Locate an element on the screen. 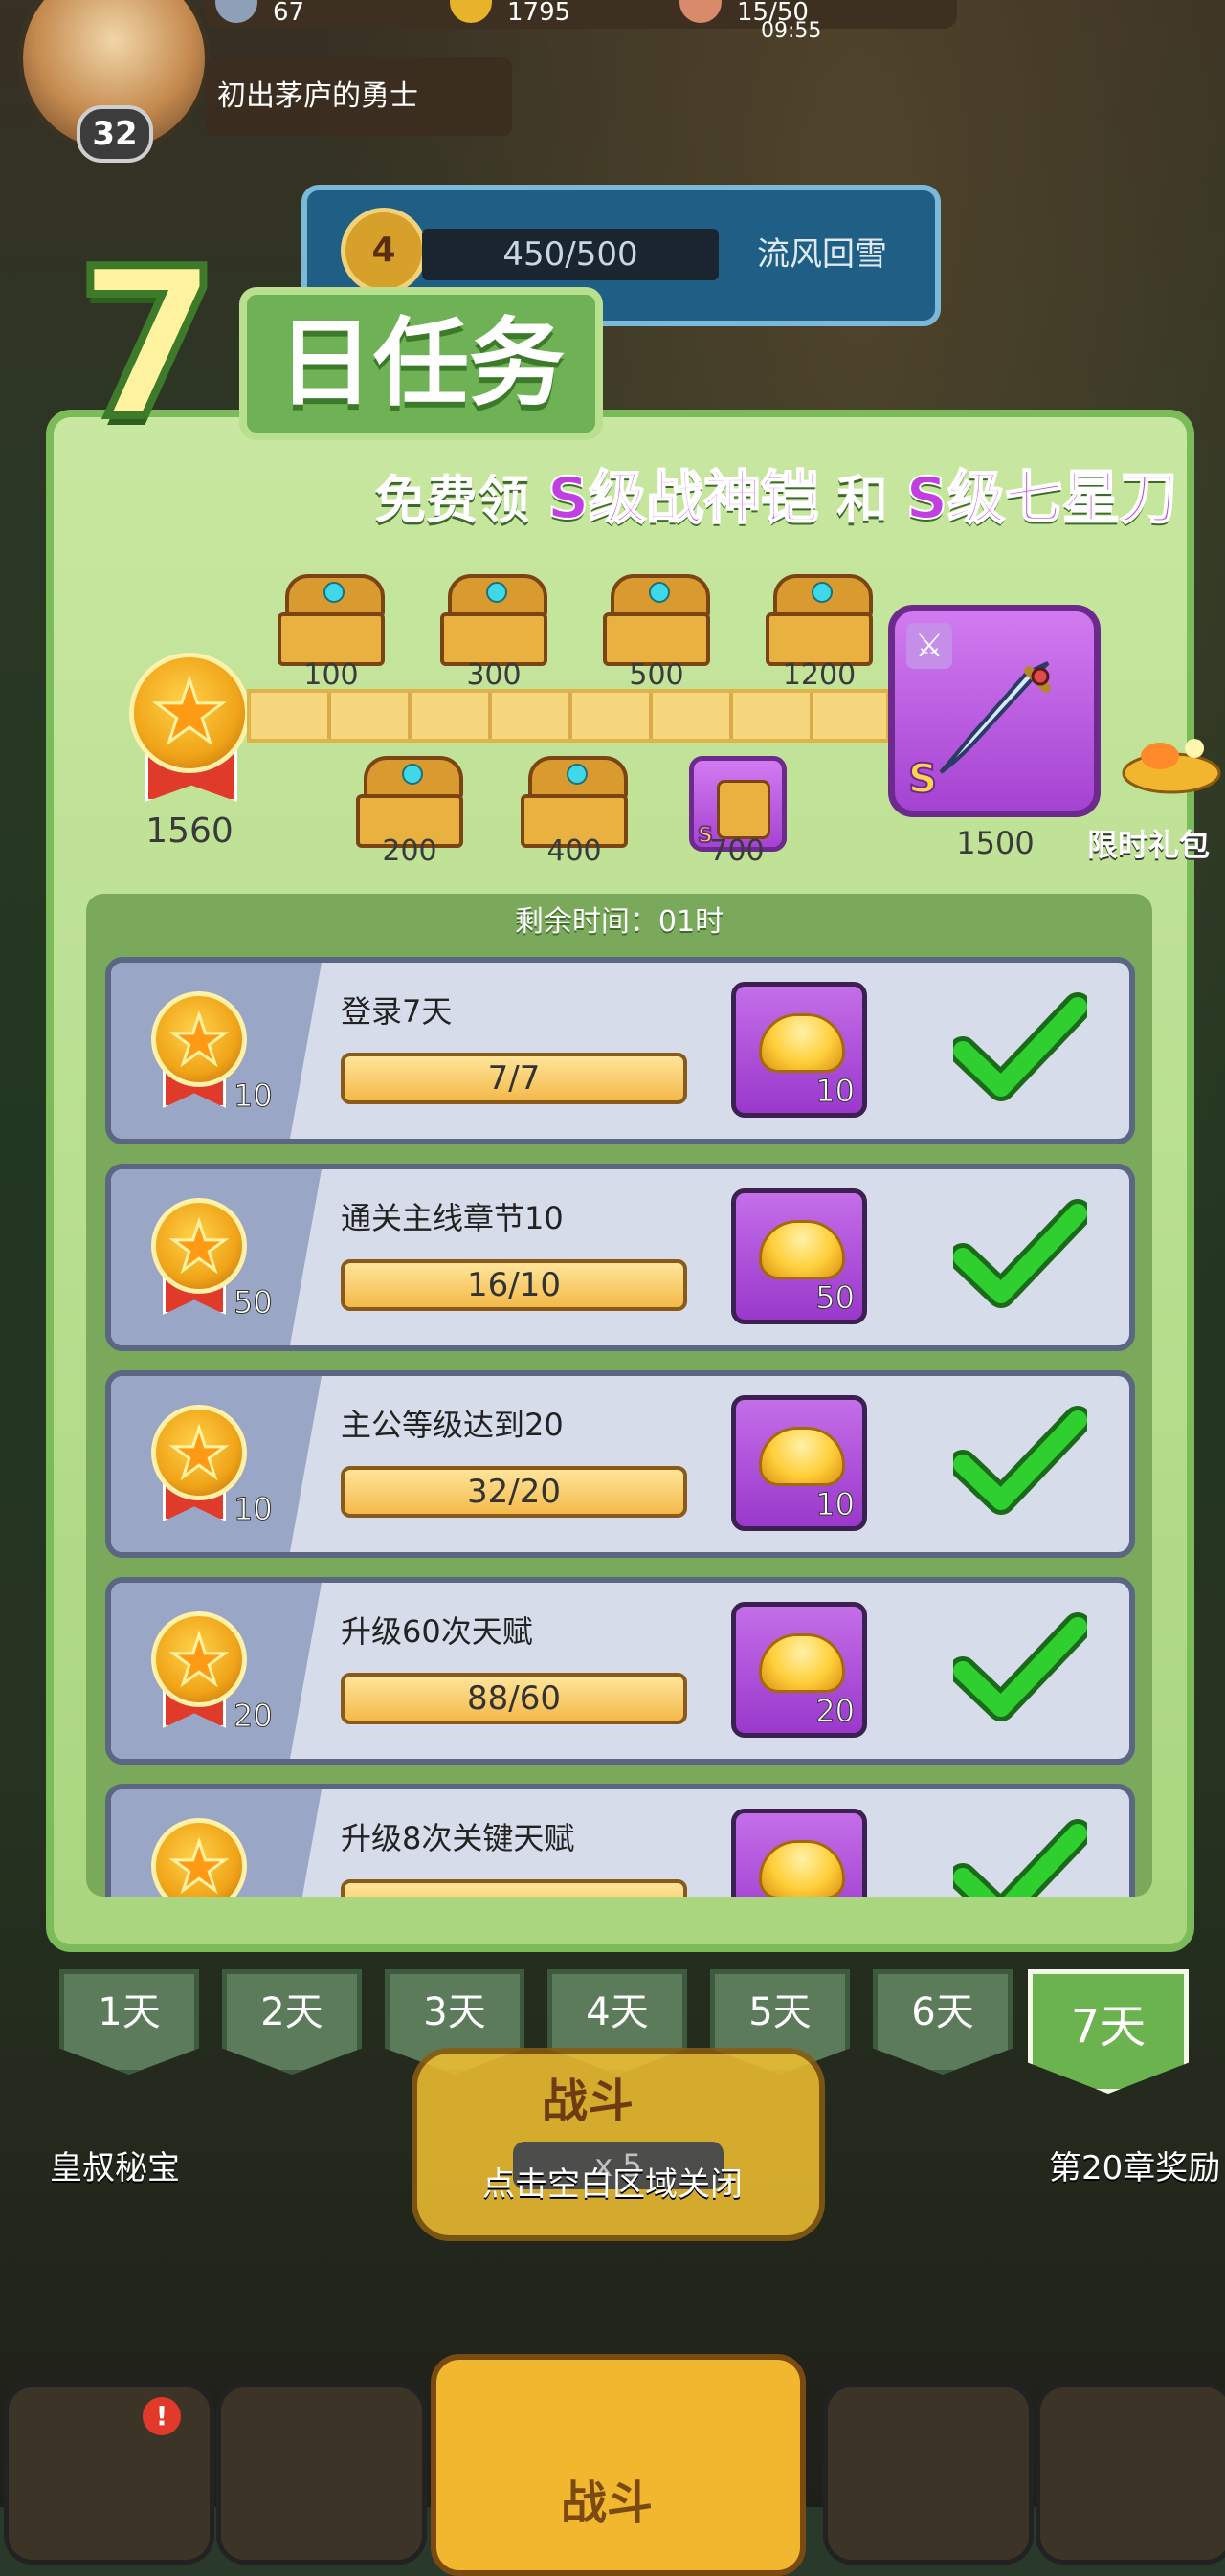 The width and height of the screenshot is (1225, 2576). nav-shop-button: ! is located at coordinates (109, 2474).